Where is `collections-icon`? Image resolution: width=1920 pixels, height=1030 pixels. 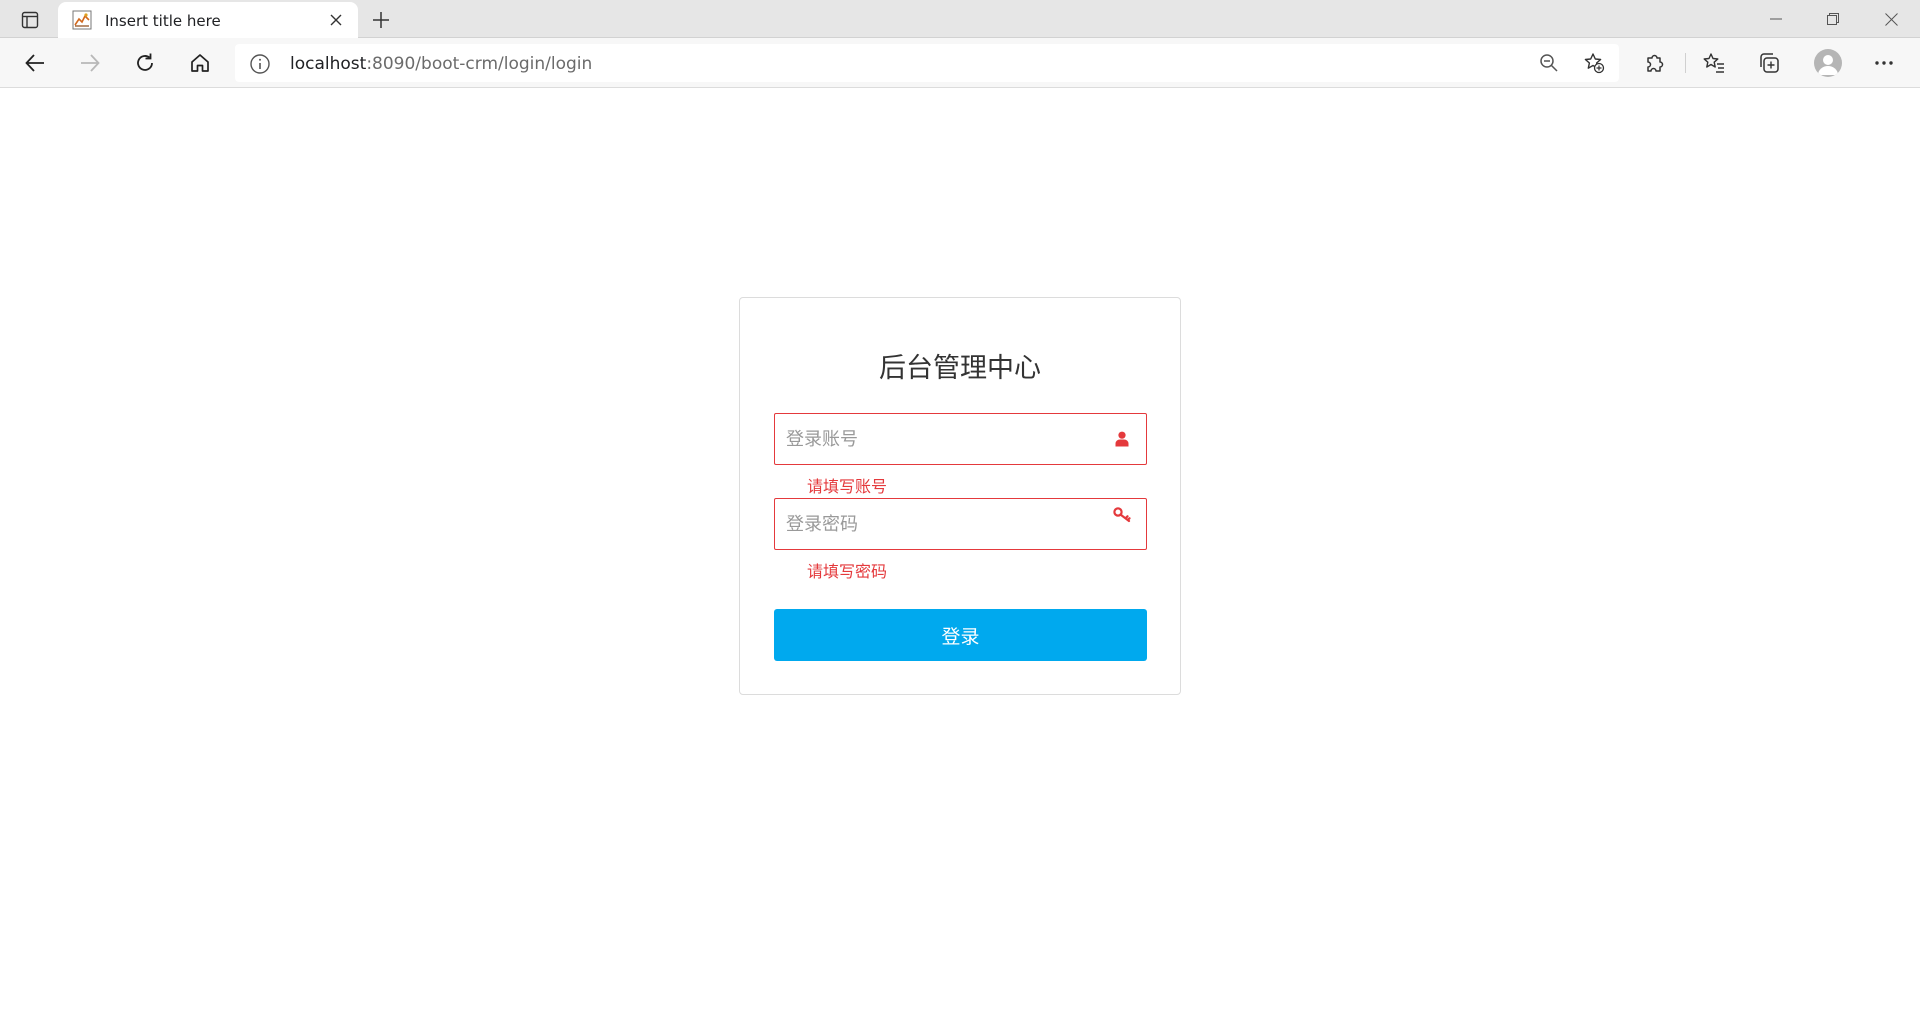 collections-icon is located at coordinates (1769, 63).